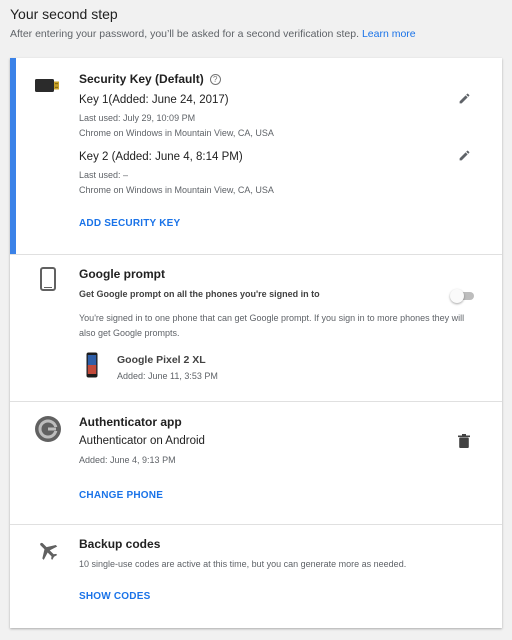 The image size is (512, 640). What do you see at coordinates (13, 156) in the screenshot?
I see `default-accent-bar` at bounding box center [13, 156].